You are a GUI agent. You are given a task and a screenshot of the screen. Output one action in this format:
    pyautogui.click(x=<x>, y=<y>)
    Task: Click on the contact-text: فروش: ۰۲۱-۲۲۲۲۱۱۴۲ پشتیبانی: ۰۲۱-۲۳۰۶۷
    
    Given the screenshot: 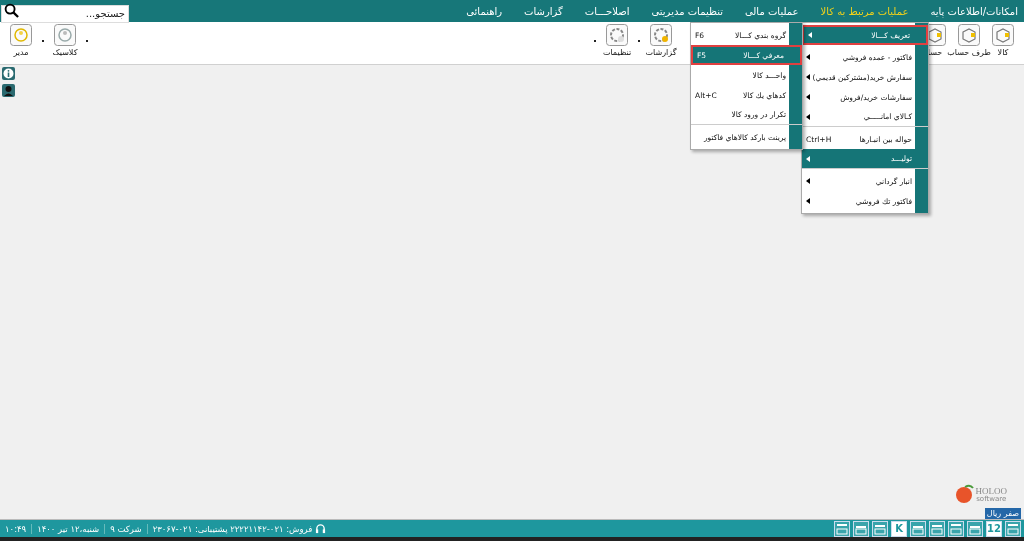 What is the action you would take?
    pyautogui.click(x=232, y=528)
    